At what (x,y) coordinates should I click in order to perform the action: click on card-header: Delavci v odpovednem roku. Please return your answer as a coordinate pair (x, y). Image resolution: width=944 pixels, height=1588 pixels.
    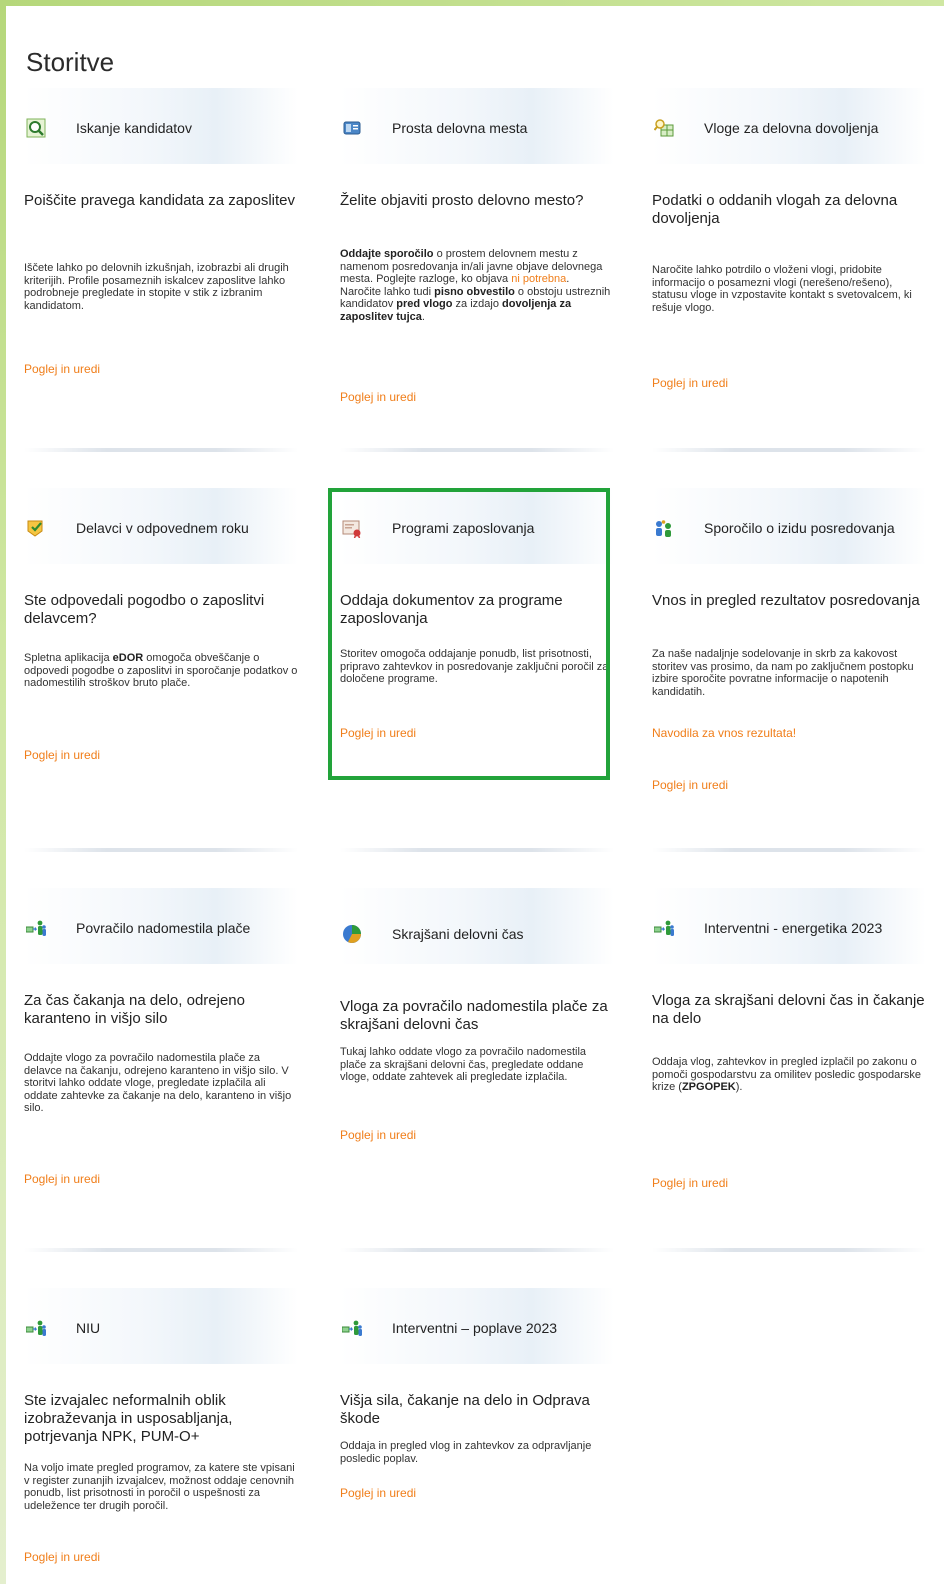
    Looking at the image, I should click on (161, 526).